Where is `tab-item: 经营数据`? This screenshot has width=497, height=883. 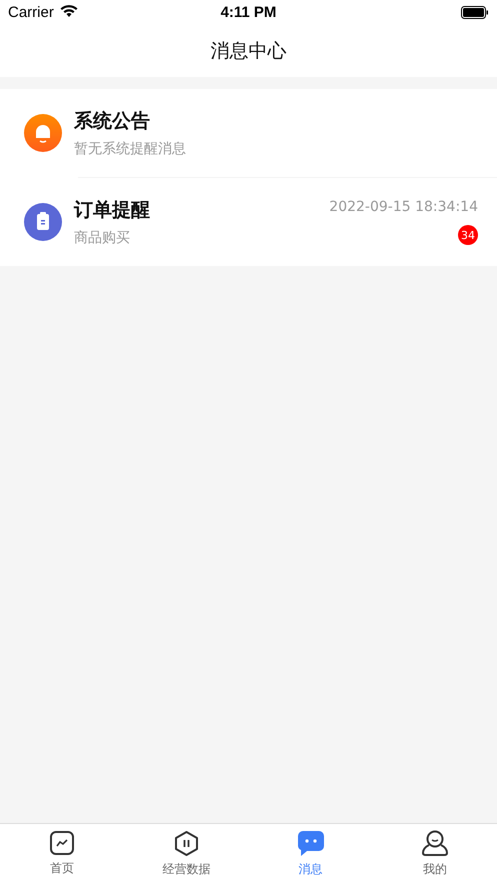
tab-item: 经营数据 is located at coordinates (186, 853).